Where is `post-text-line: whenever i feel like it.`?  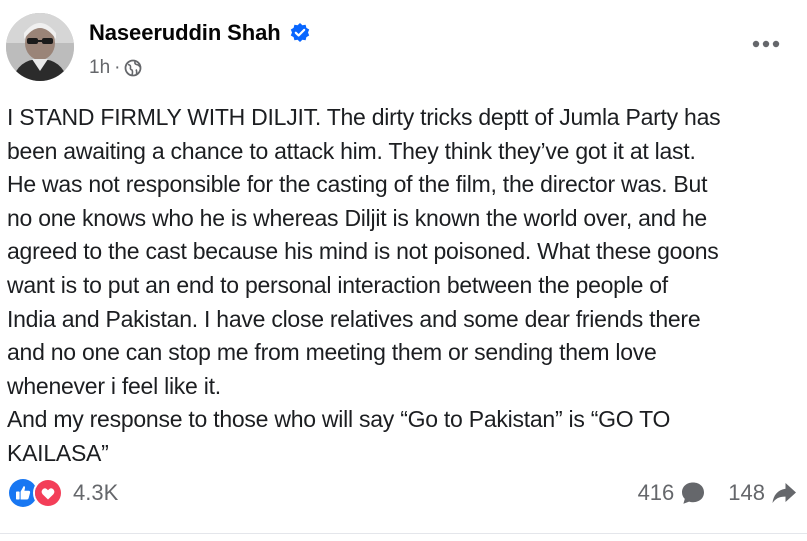 post-text-line: whenever i feel like it. is located at coordinates (114, 385).